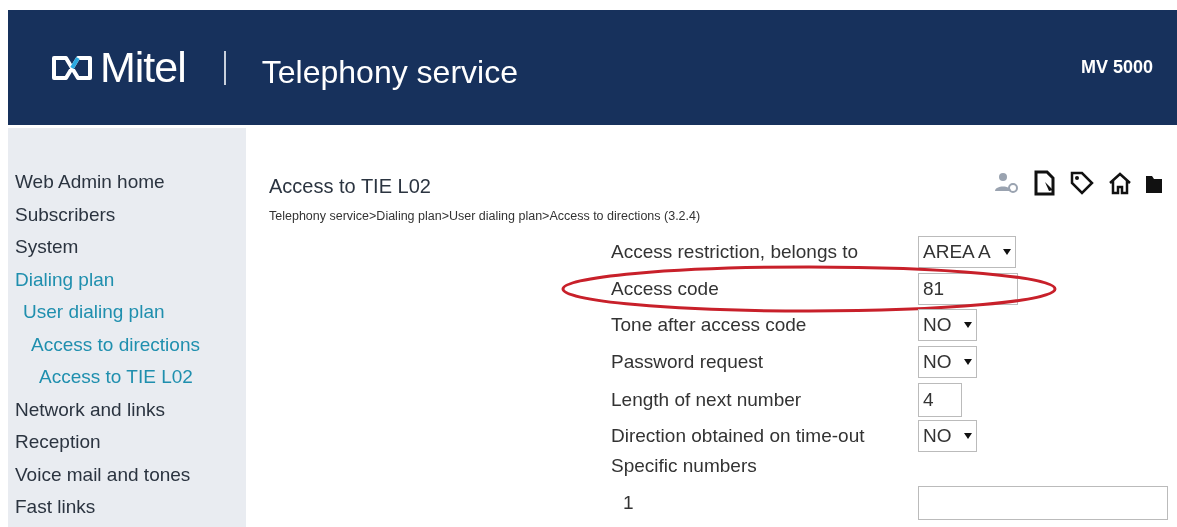 Image resolution: width=1177 pixels, height=527 pixels. I want to click on input-field: 81, so click(968, 289).